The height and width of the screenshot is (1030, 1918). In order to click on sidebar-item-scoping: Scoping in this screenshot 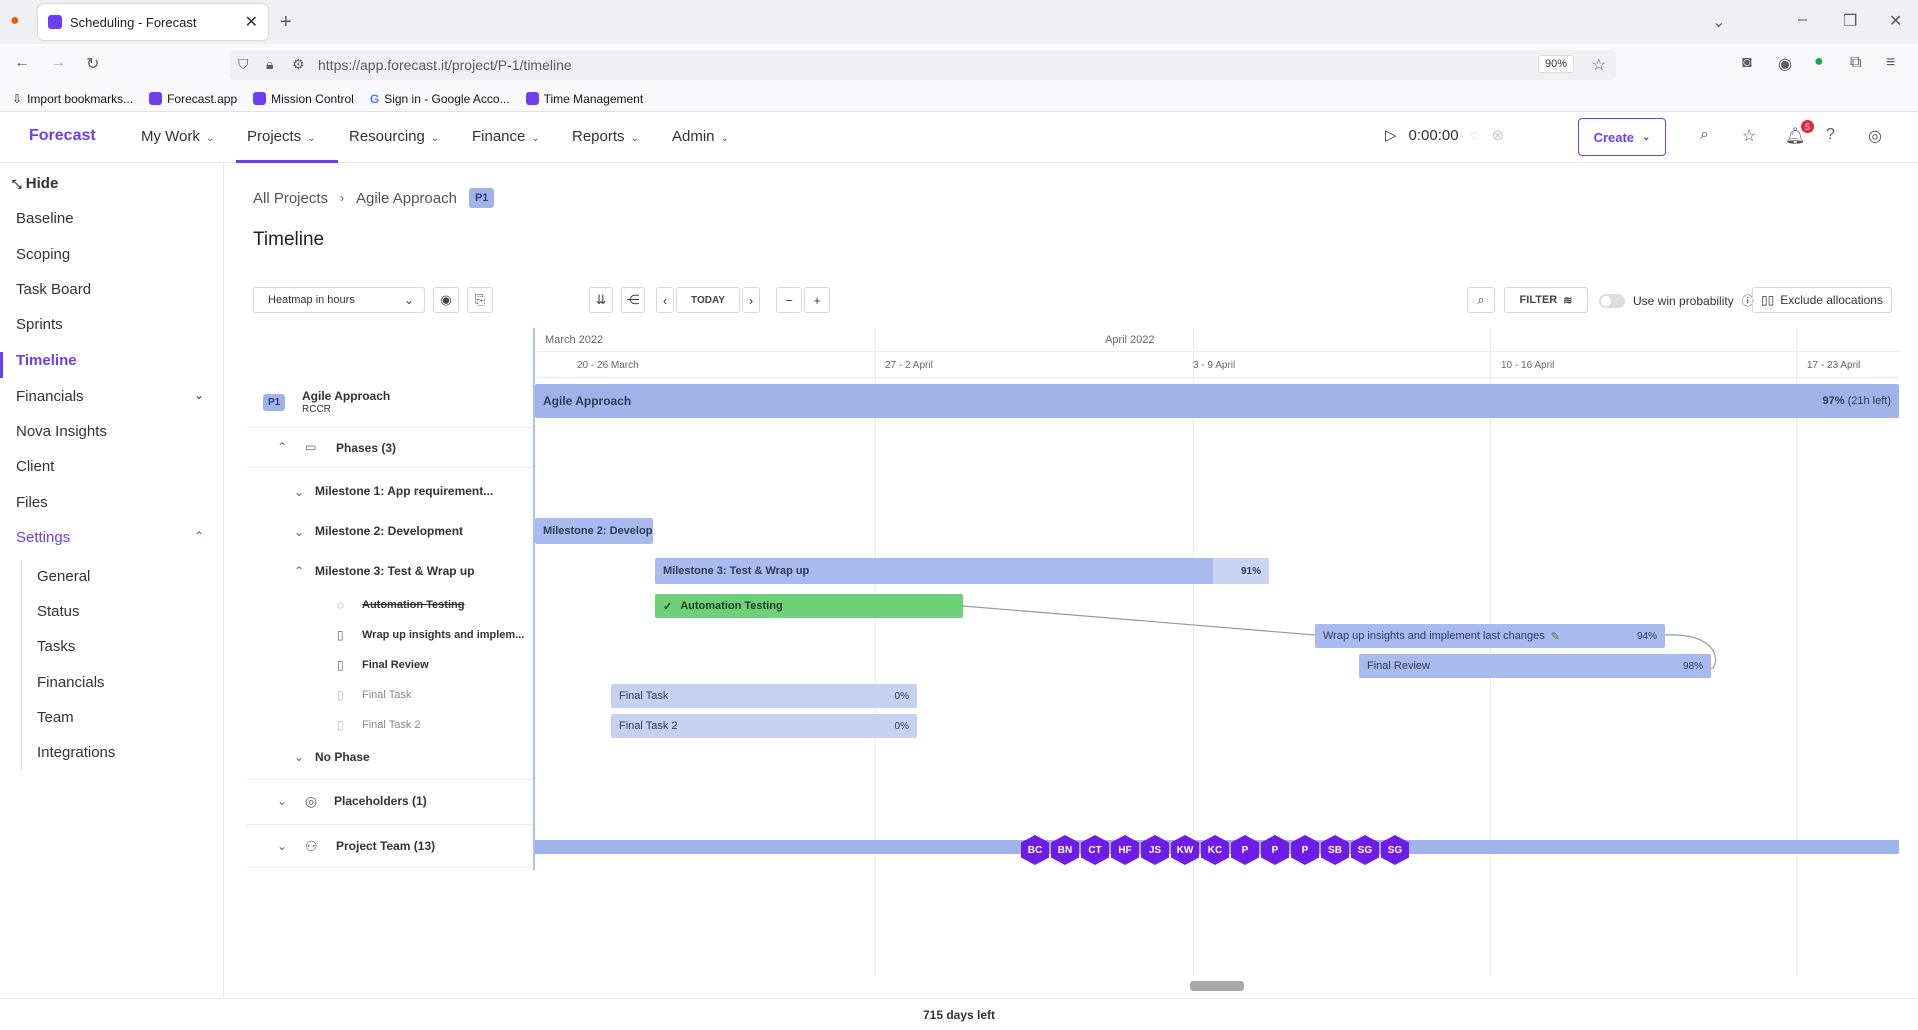, I will do `click(43, 254)`.